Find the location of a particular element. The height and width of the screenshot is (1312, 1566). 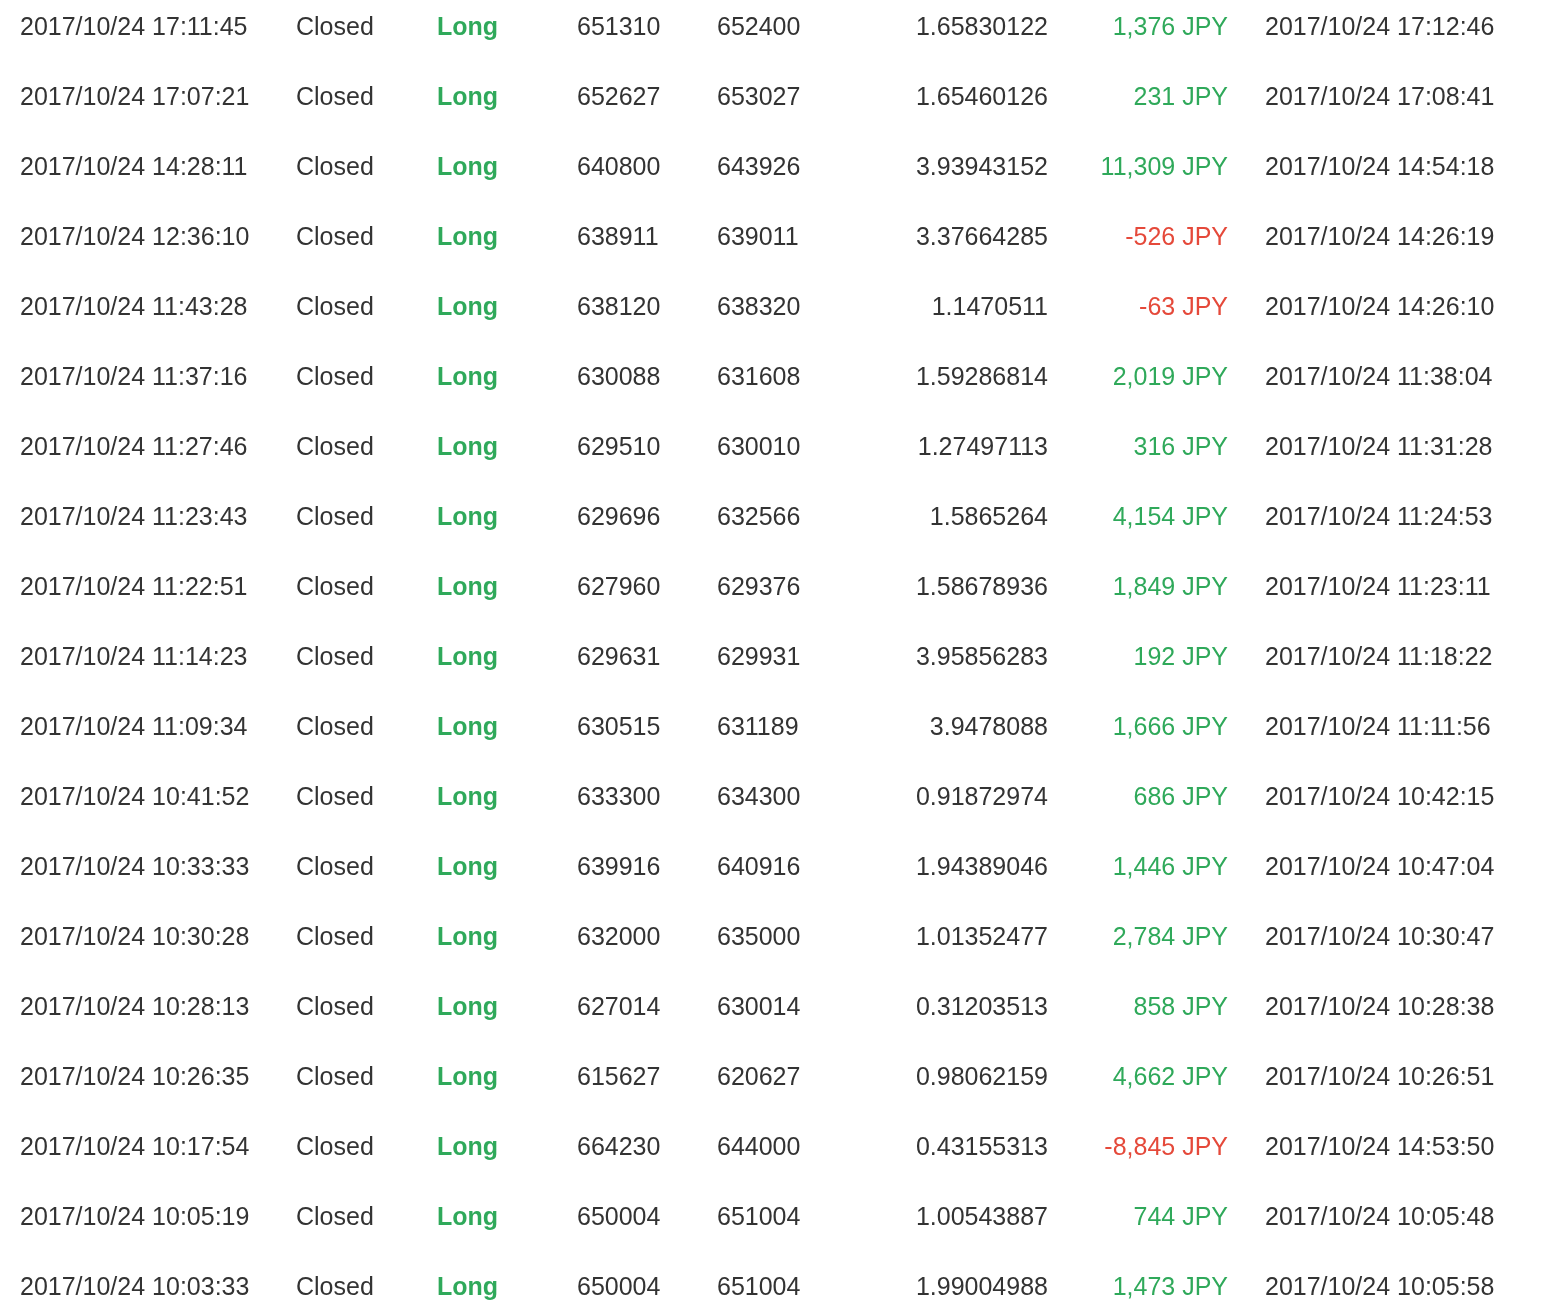

open-time: 2017/10/24 11:43:28 is located at coordinates (134, 306).